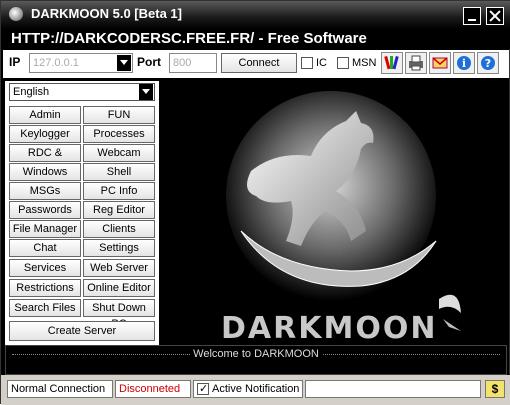 This screenshot has width=510, height=405. What do you see at coordinates (149, 62) in the screenshot?
I see `port-label: Port` at bounding box center [149, 62].